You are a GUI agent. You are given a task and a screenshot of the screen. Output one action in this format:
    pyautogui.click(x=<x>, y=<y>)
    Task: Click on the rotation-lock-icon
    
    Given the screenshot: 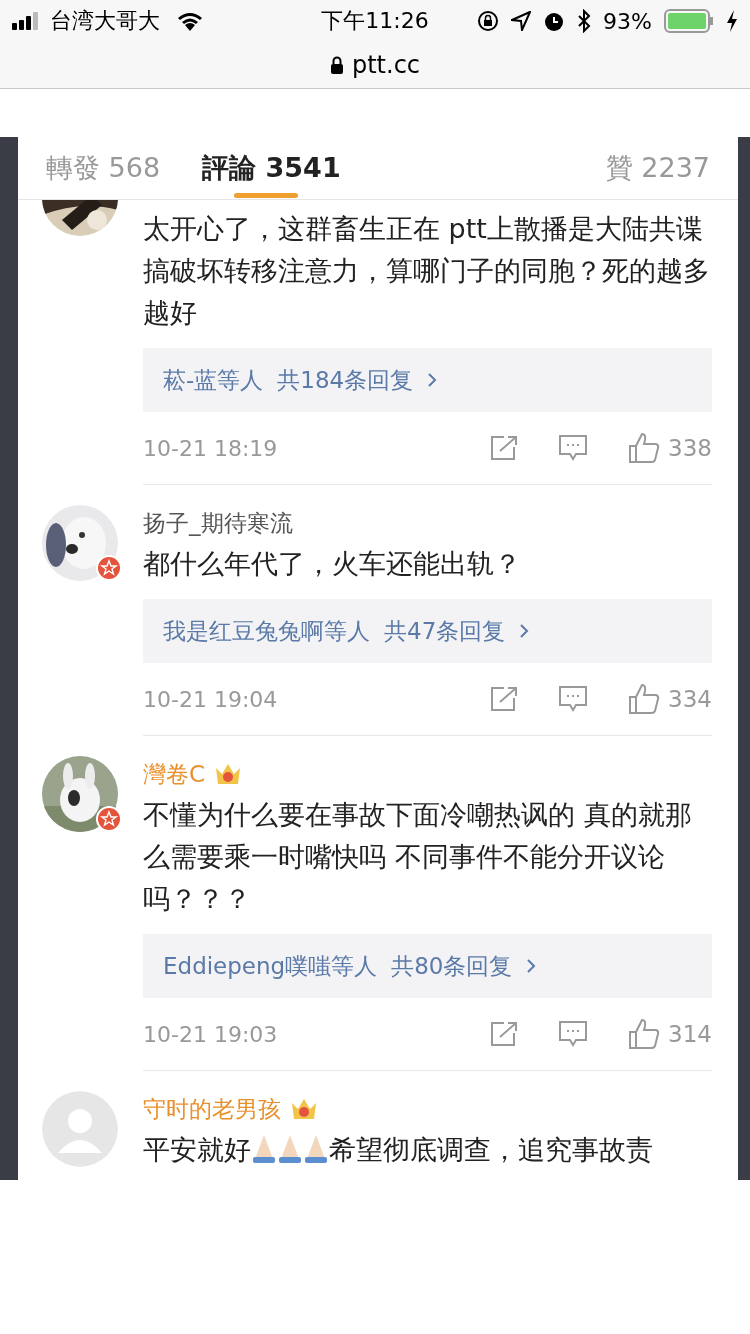 What is the action you would take?
    pyautogui.click(x=488, y=21)
    